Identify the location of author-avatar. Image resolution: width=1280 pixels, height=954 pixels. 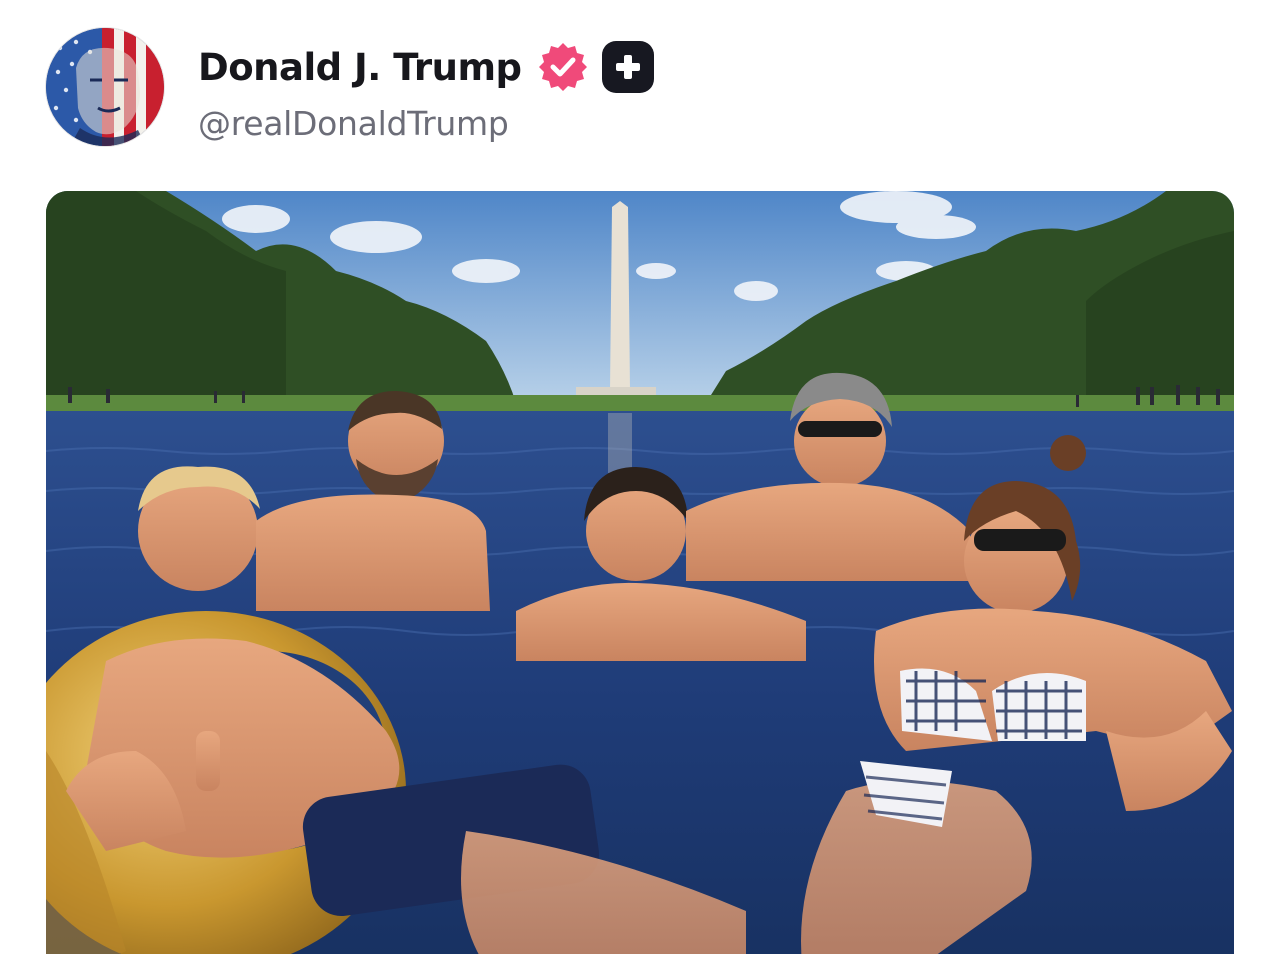
(105, 87).